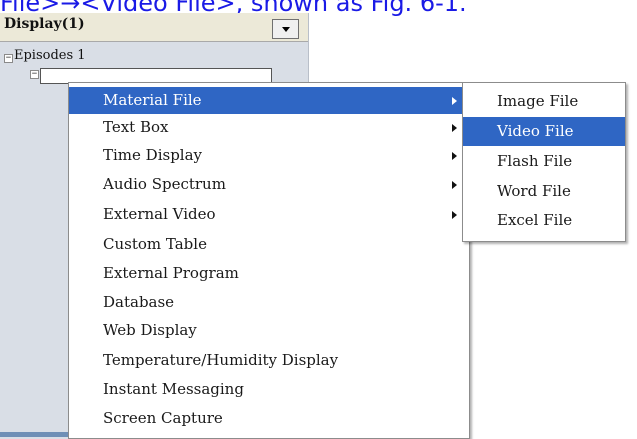 The image size is (637, 439). Describe the element at coordinates (154, 27) in the screenshot. I see `panel-header: Display(1)` at that location.